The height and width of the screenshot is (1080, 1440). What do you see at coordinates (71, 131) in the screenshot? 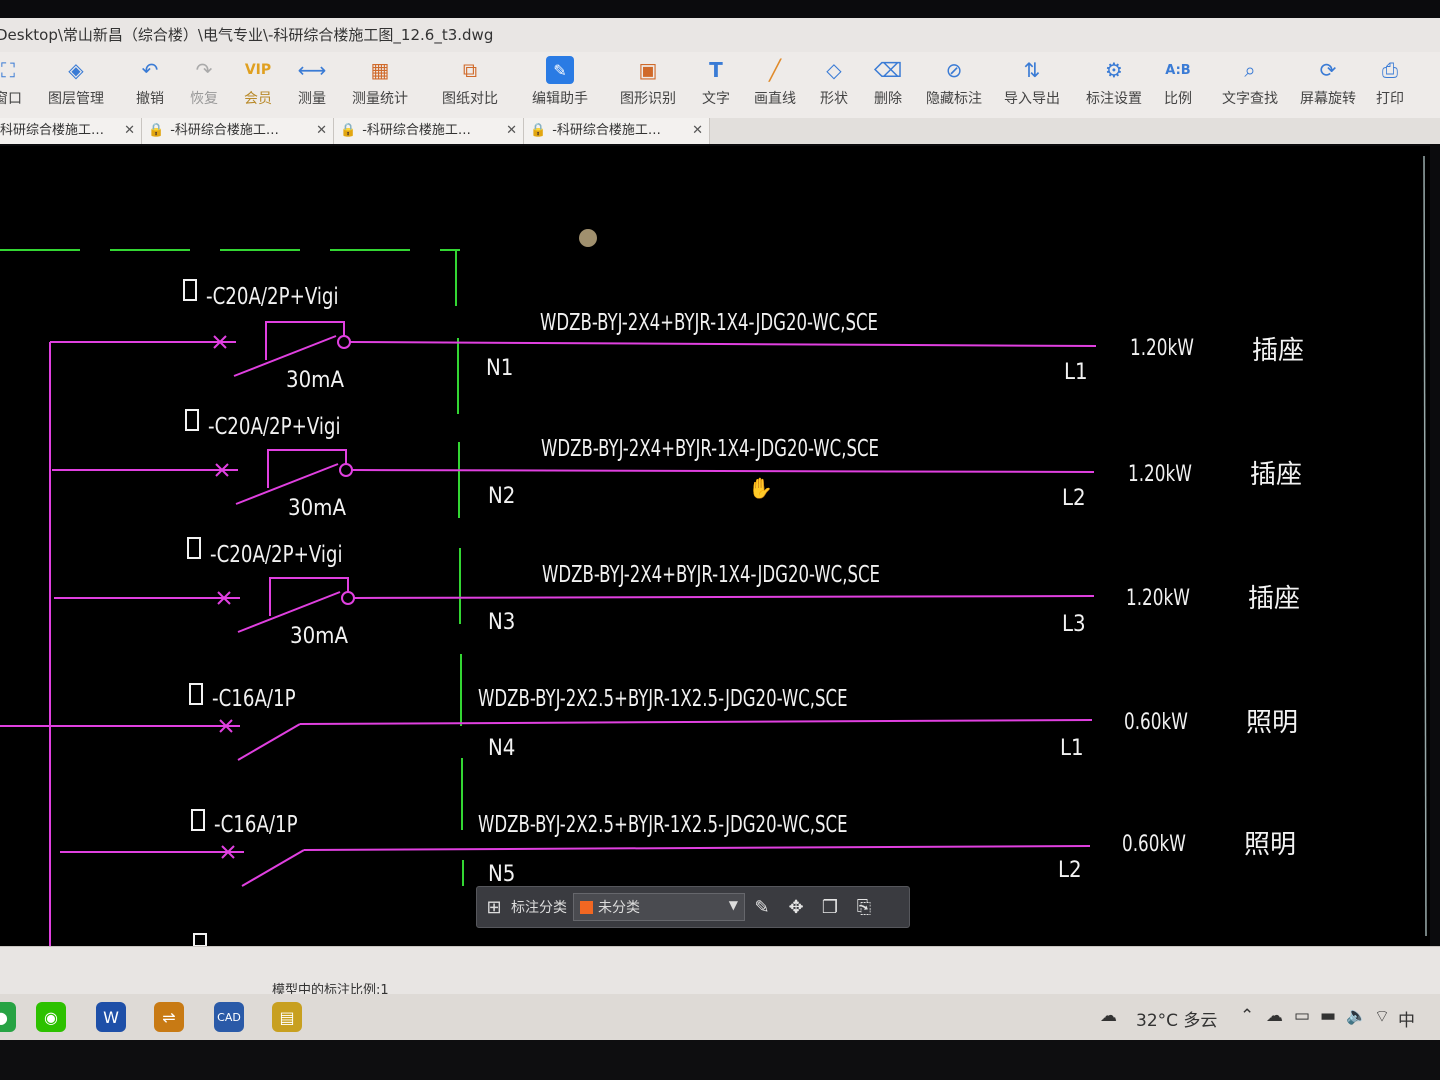
I see `tab-document-1: 科研综合楼施工… ✕` at bounding box center [71, 131].